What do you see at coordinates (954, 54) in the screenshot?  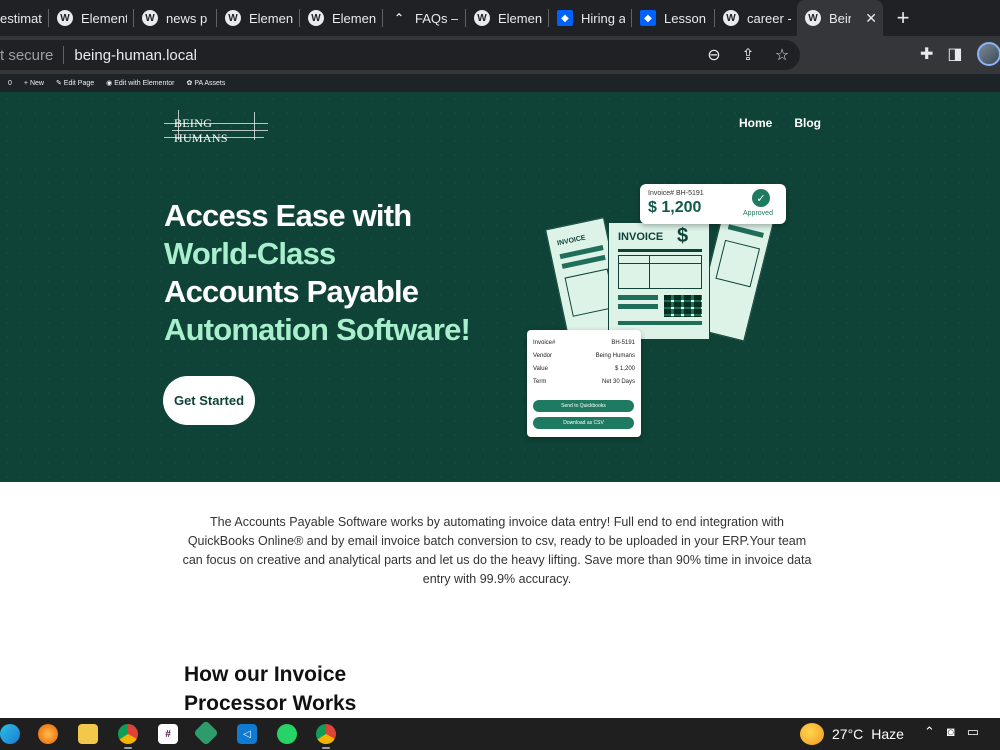 I see `side-panel-icon: ◨` at bounding box center [954, 54].